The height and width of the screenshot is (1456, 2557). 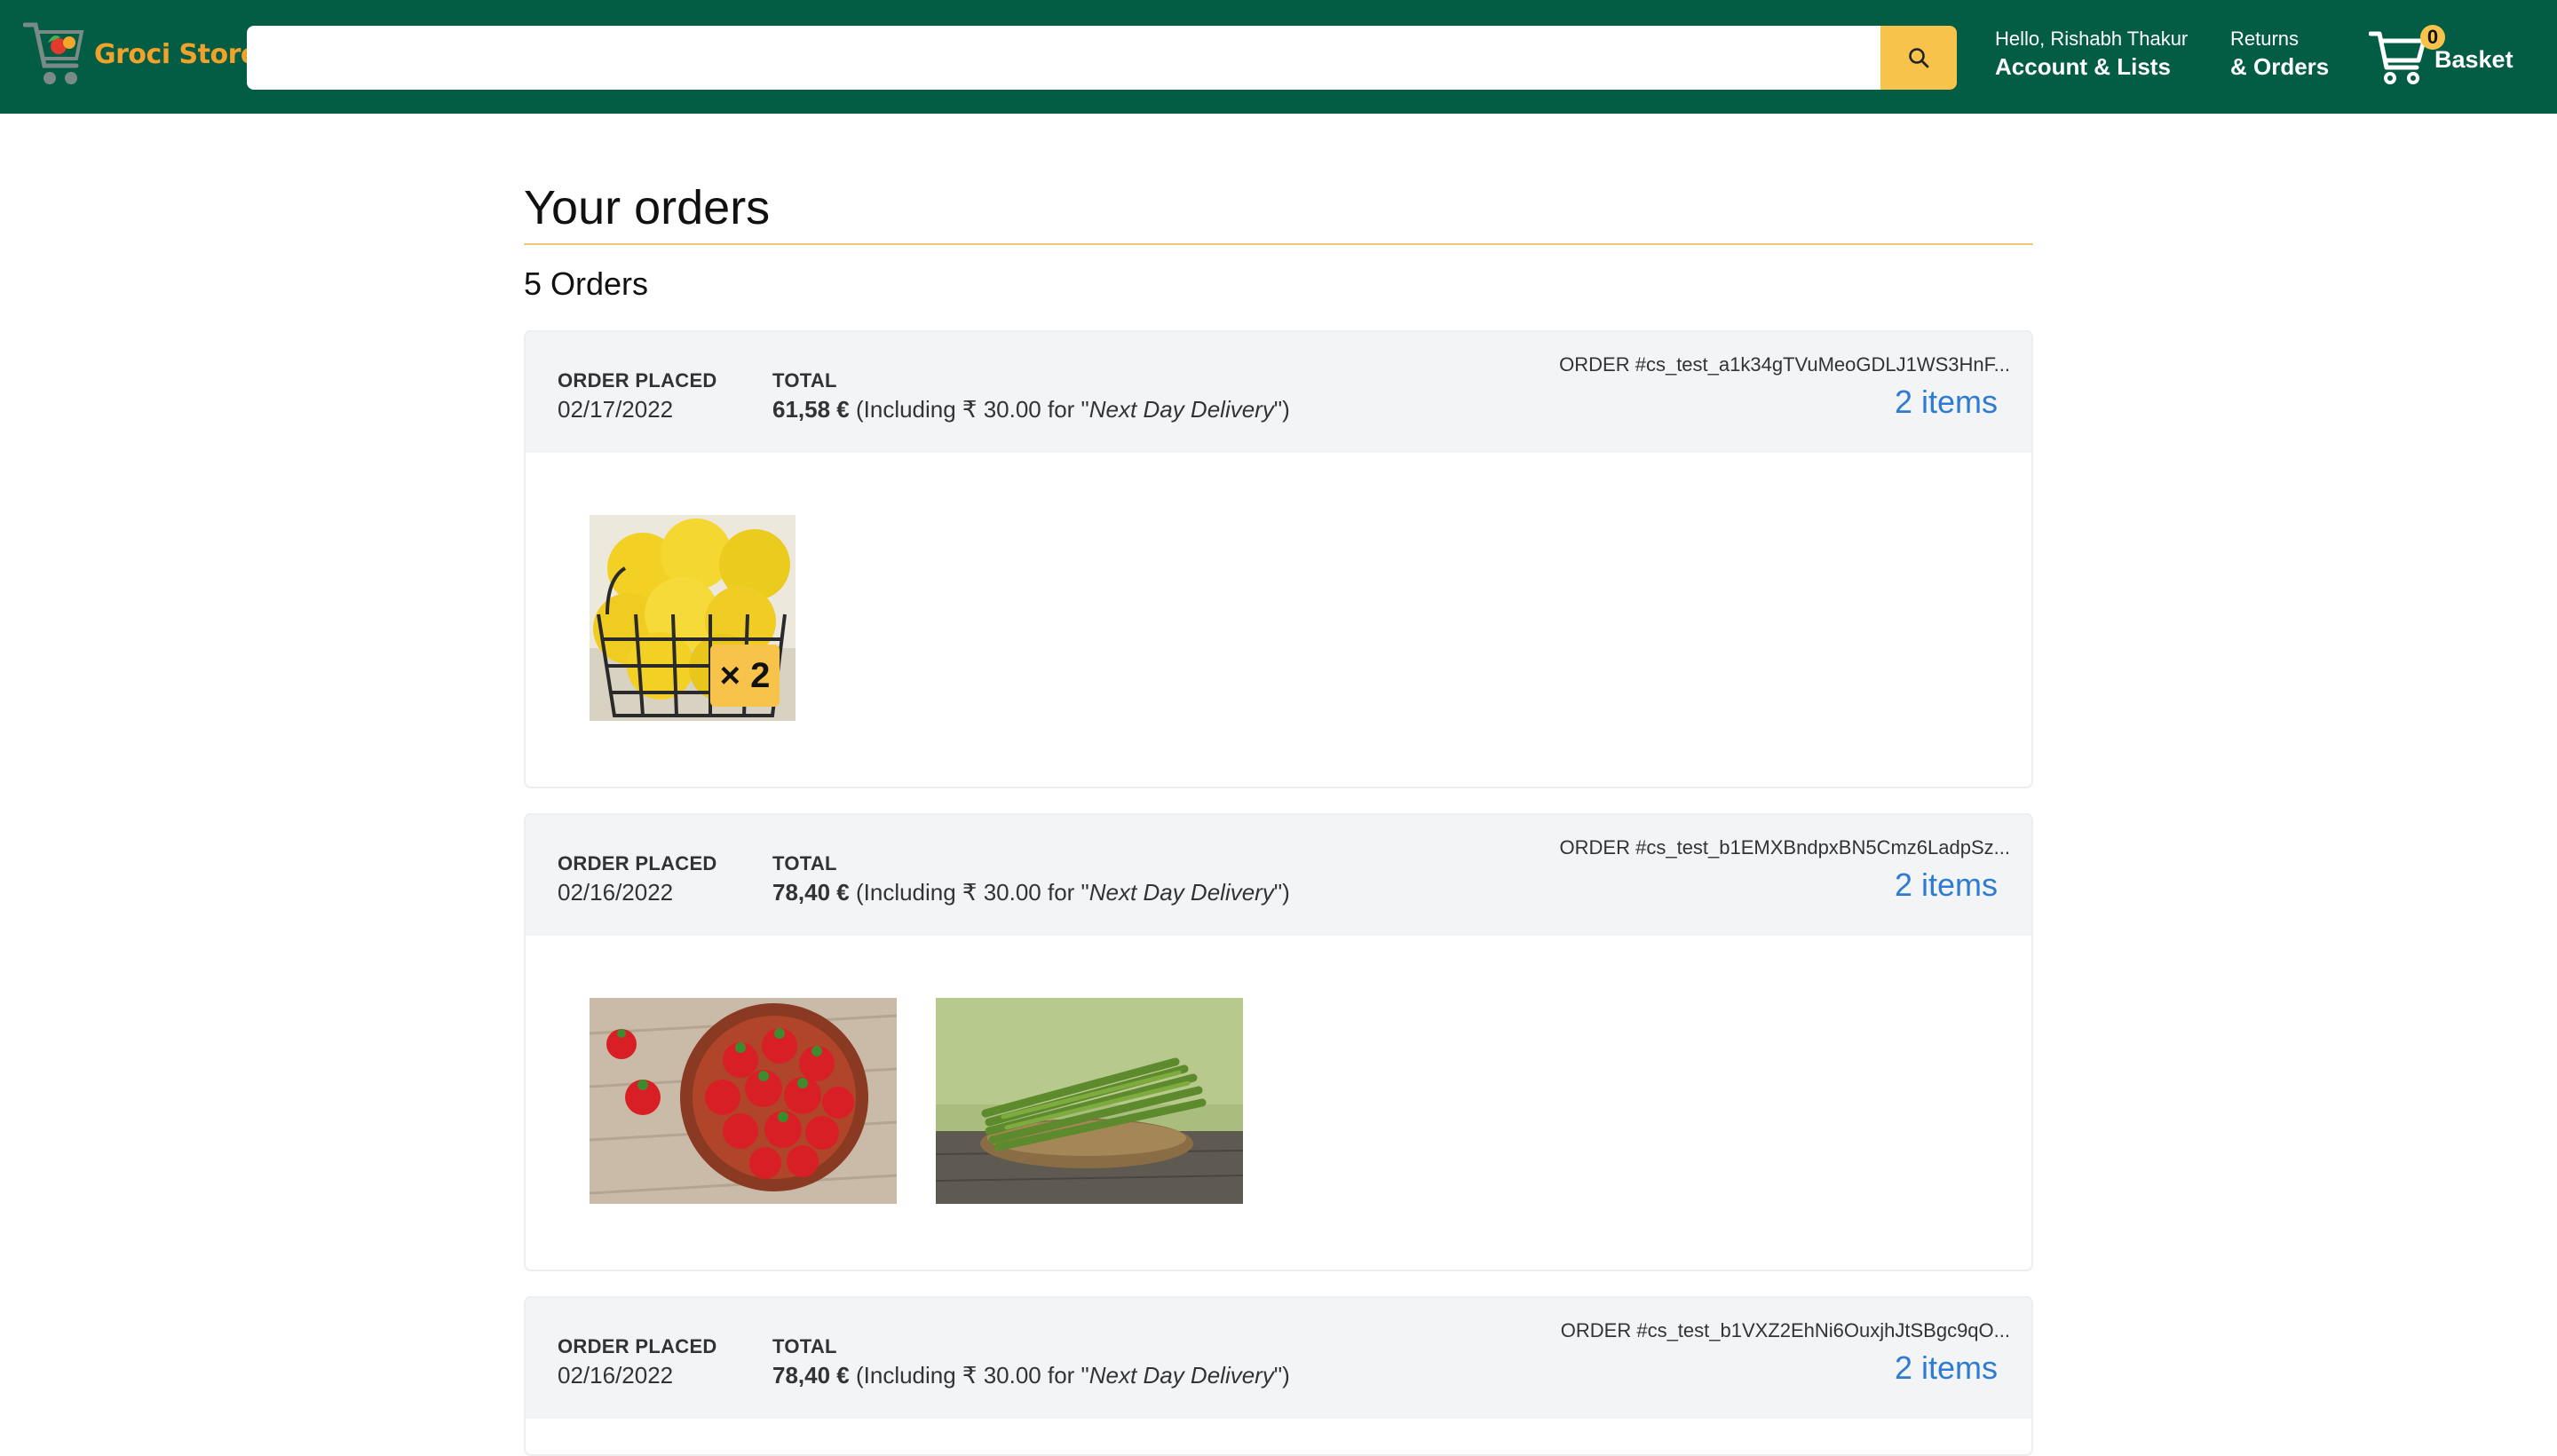 What do you see at coordinates (176, 54) in the screenshot?
I see `store-logo-text: Groci Store` at bounding box center [176, 54].